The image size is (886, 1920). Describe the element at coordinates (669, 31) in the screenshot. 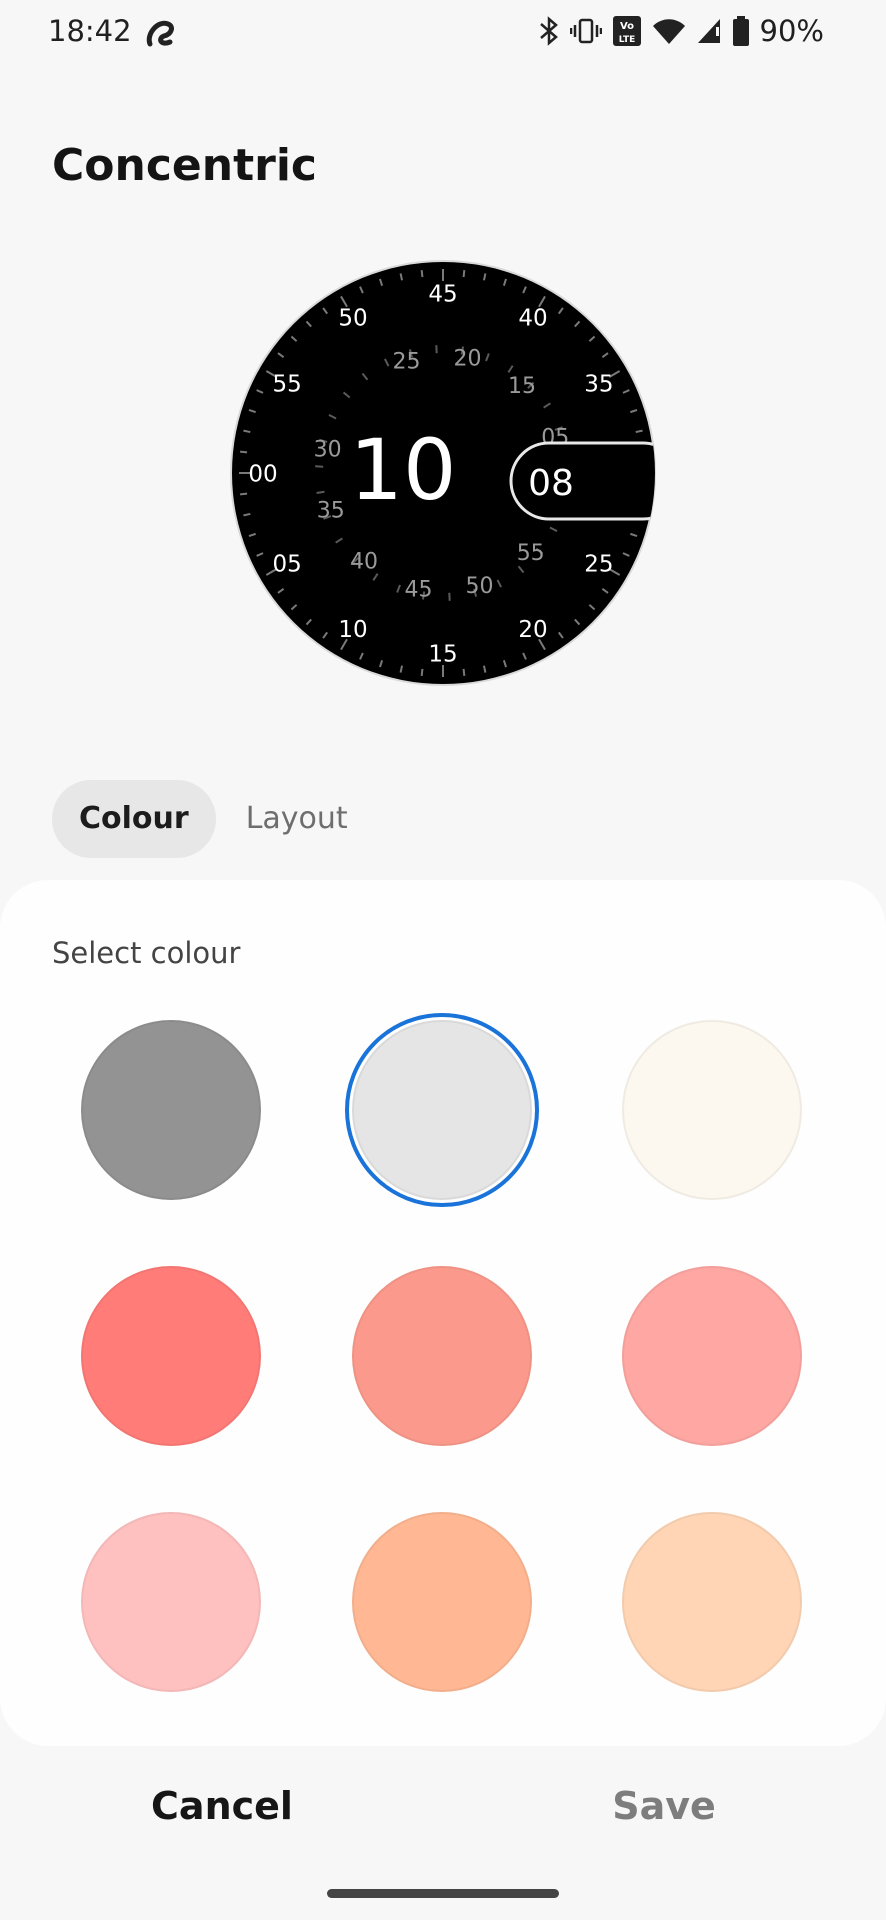

I see `wifi-icon` at that location.